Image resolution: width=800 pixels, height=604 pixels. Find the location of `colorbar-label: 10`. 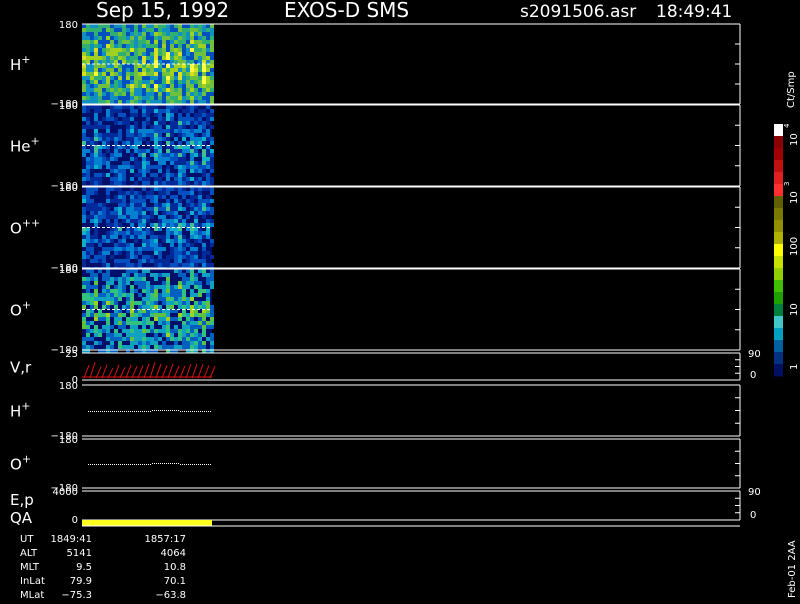

colorbar-label: 10 is located at coordinates (794, 139).